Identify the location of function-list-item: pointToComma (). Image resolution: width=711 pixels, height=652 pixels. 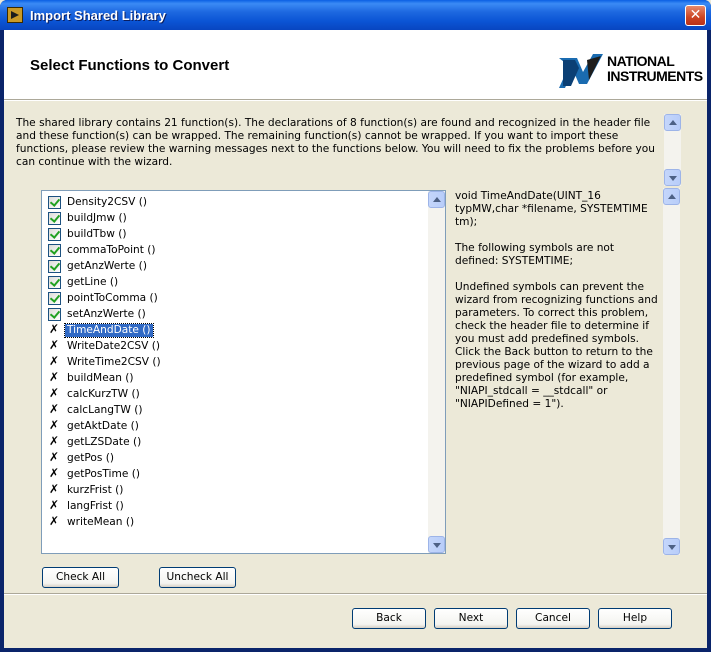
(238, 298).